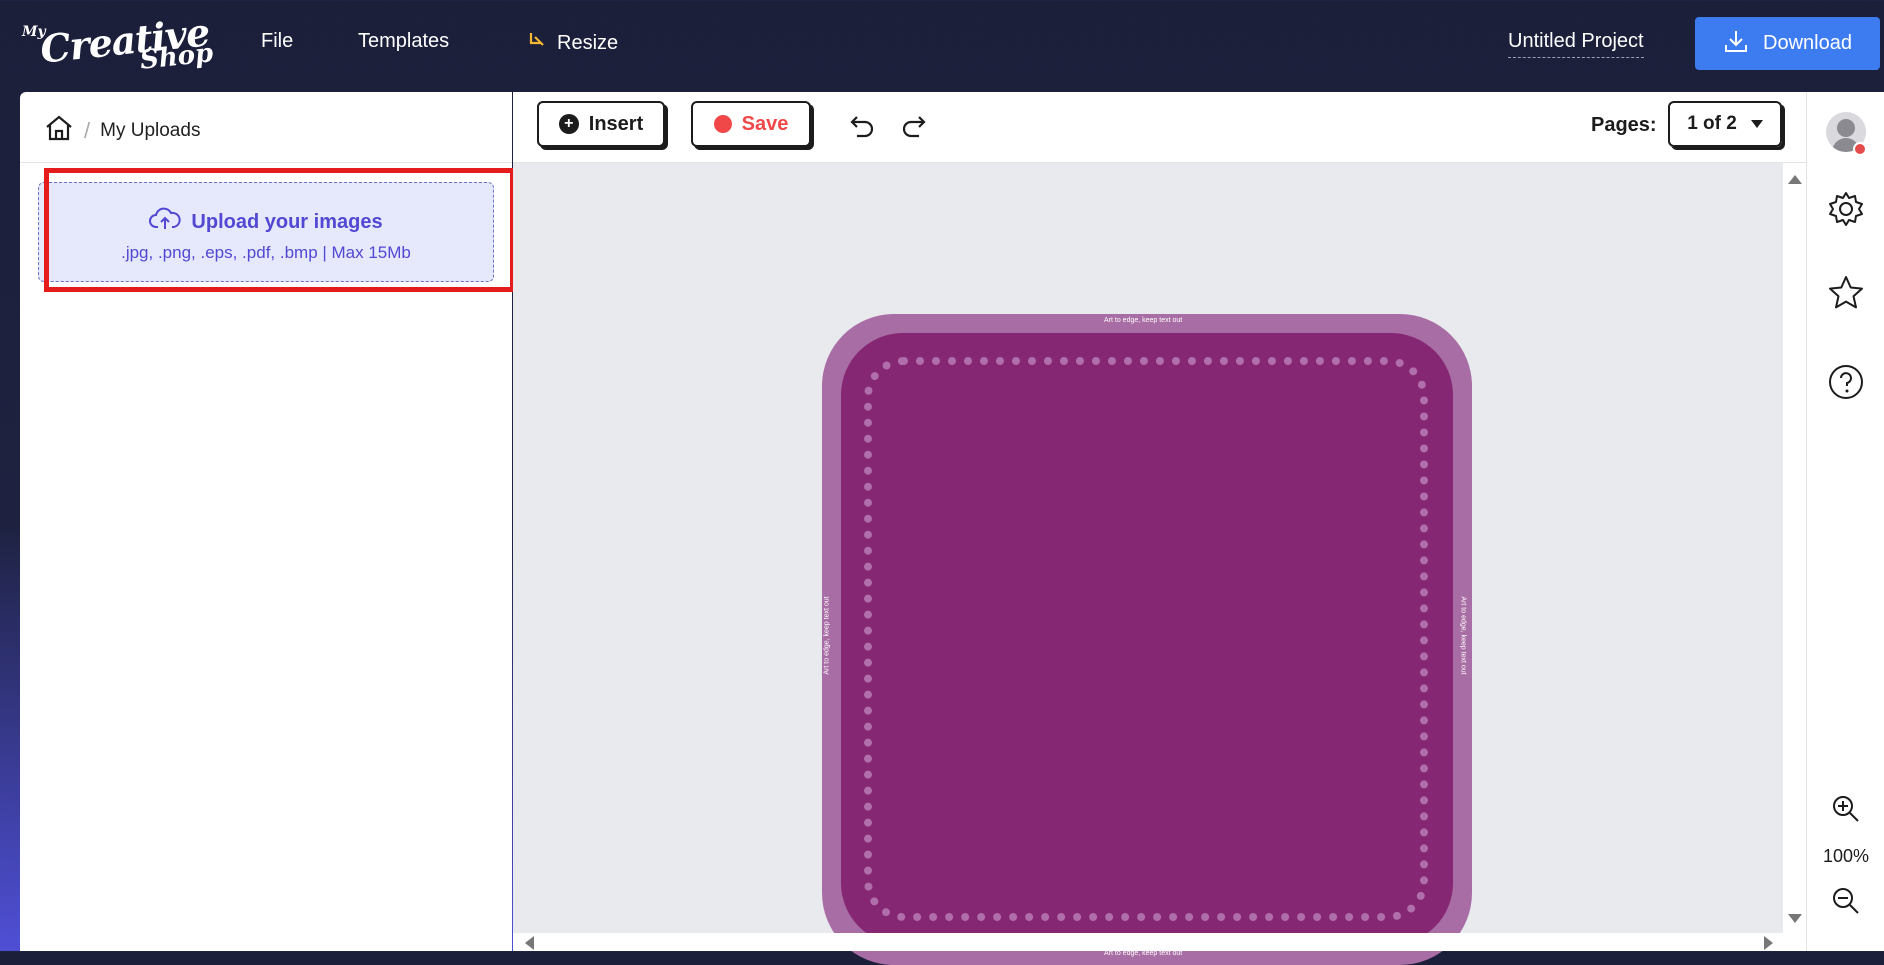  What do you see at coordinates (1846, 293) in the screenshot?
I see `star-icon` at bounding box center [1846, 293].